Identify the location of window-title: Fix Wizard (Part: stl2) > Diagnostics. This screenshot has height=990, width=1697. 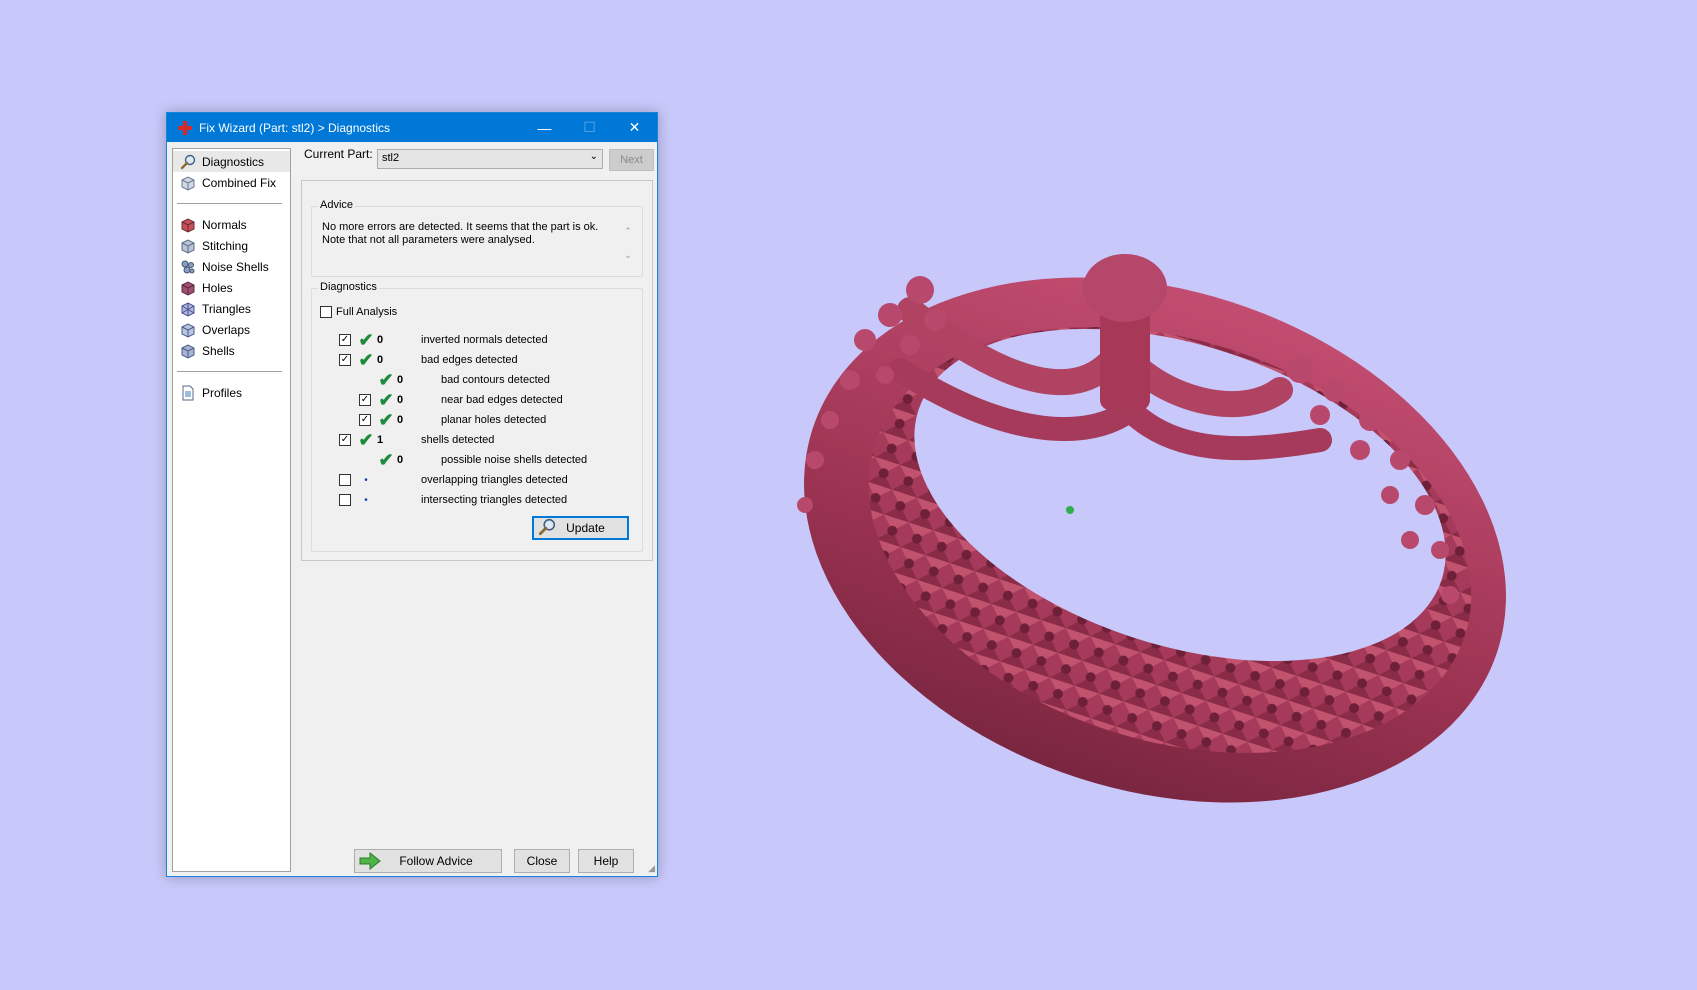
(295, 127).